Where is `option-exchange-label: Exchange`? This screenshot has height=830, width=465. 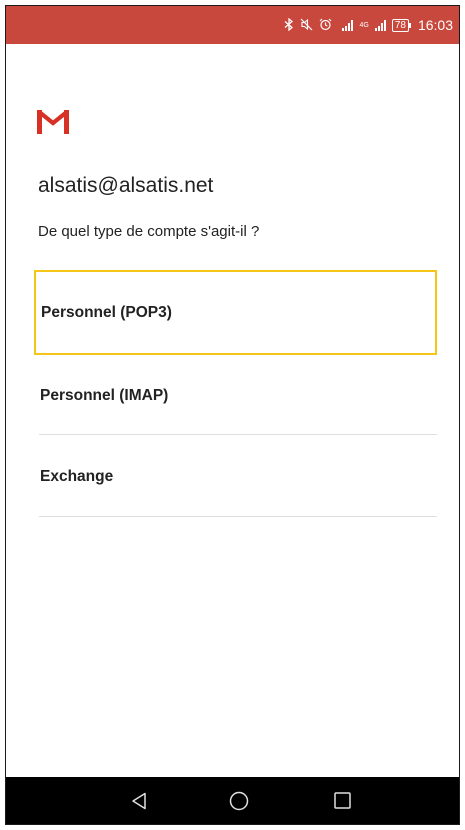
option-exchange-label: Exchange is located at coordinates (77, 476).